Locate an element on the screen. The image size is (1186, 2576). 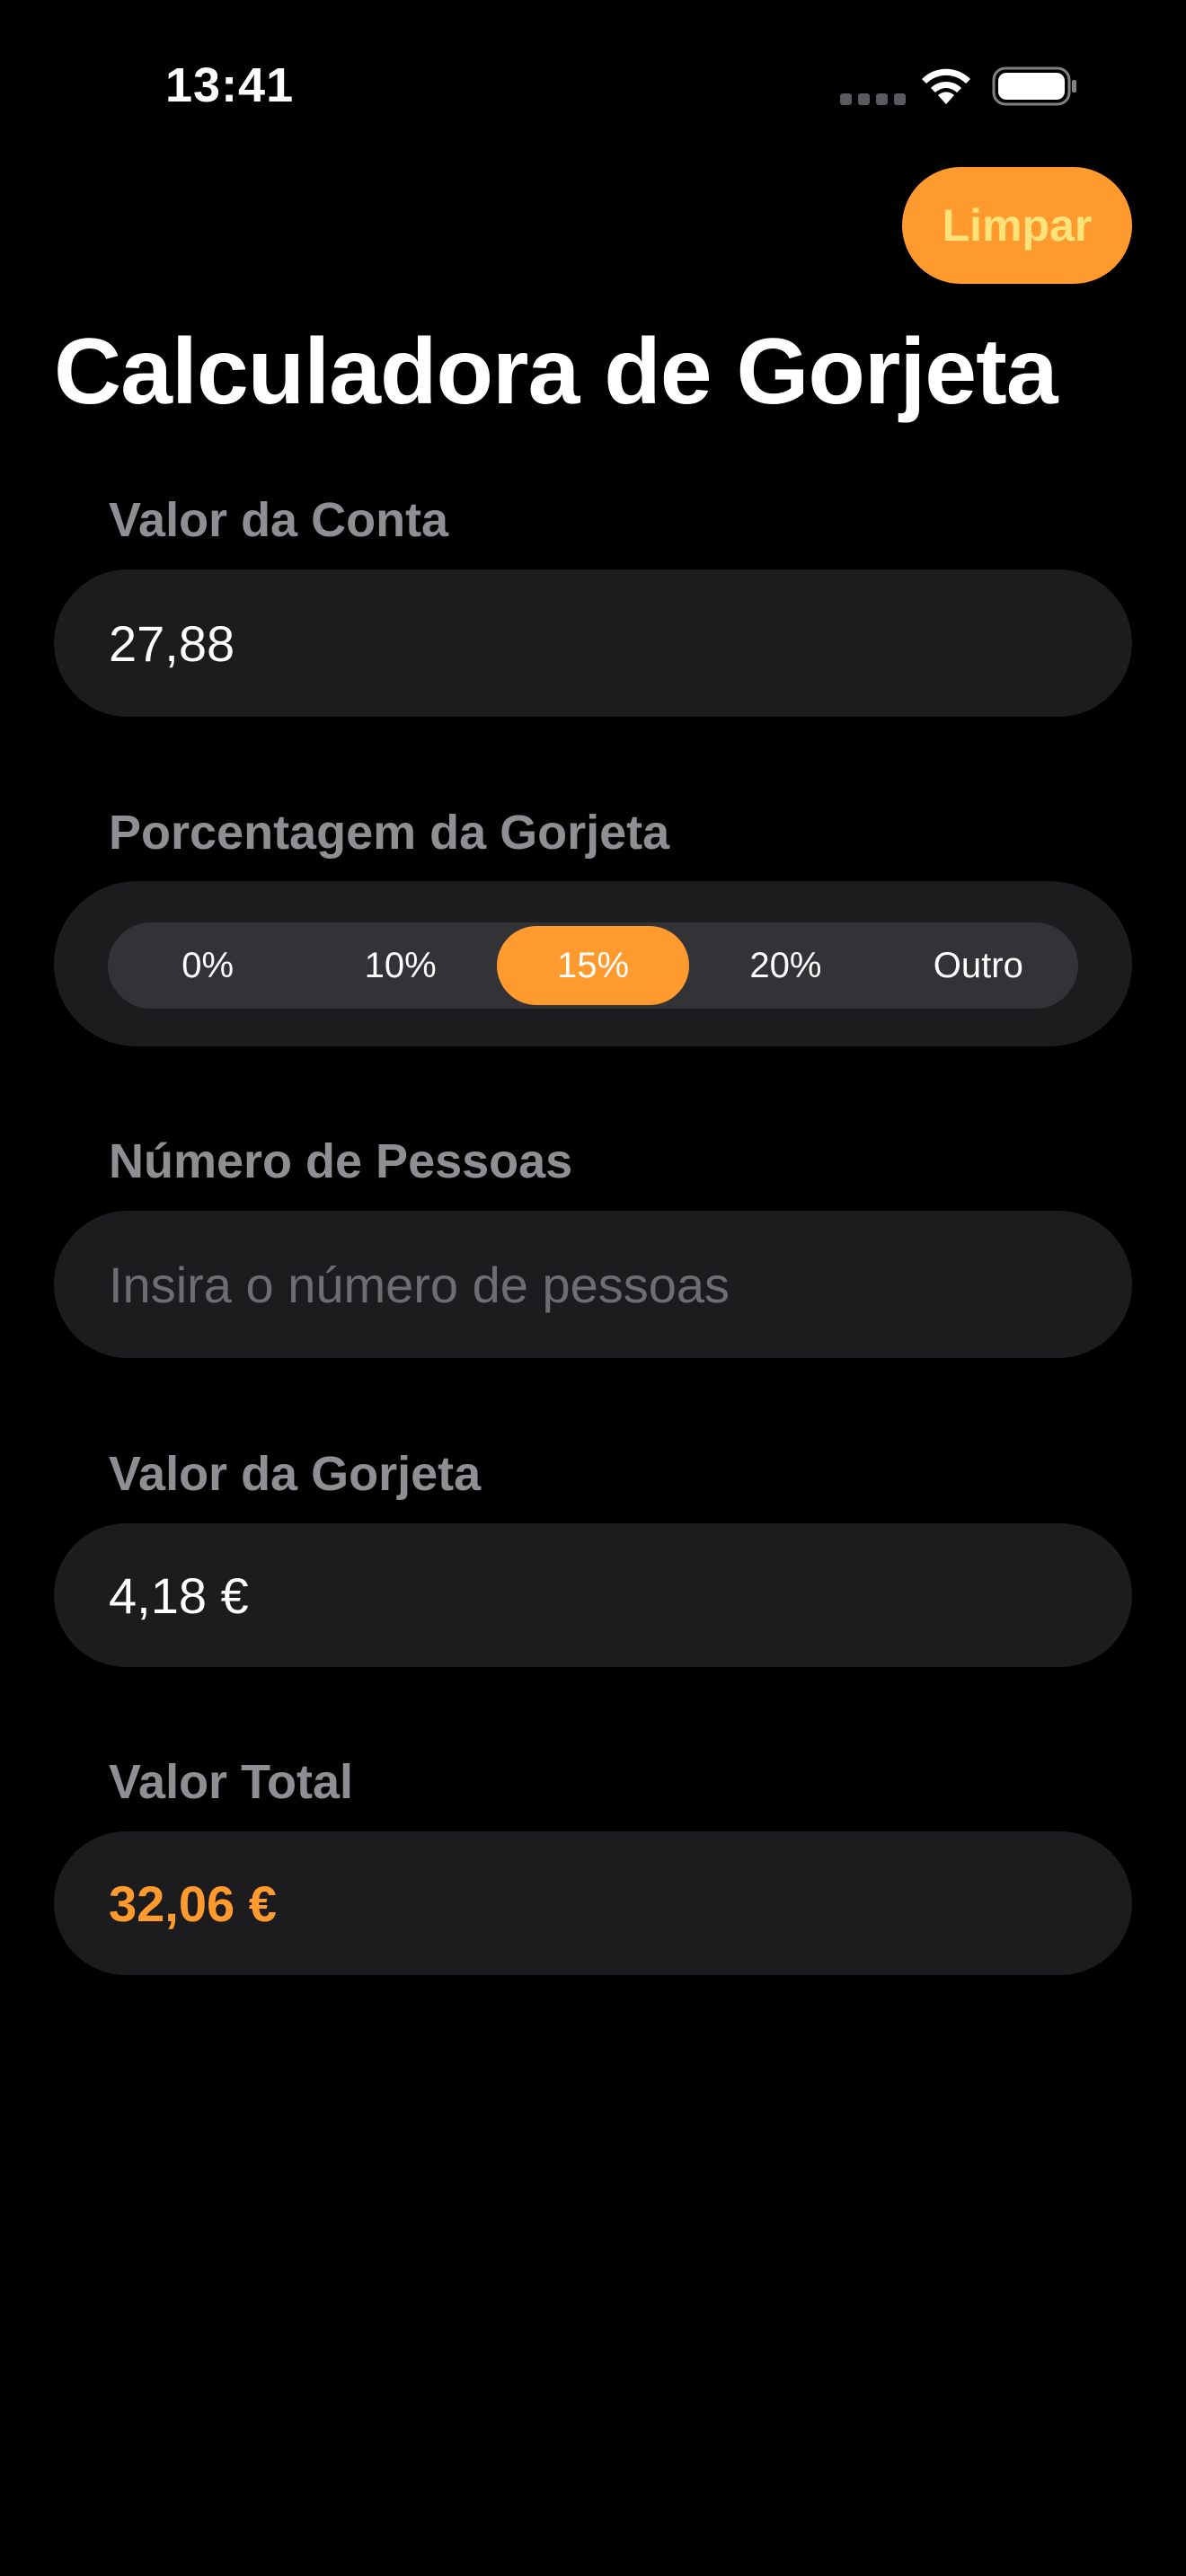
segment-other: Outro is located at coordinates (978, 965).